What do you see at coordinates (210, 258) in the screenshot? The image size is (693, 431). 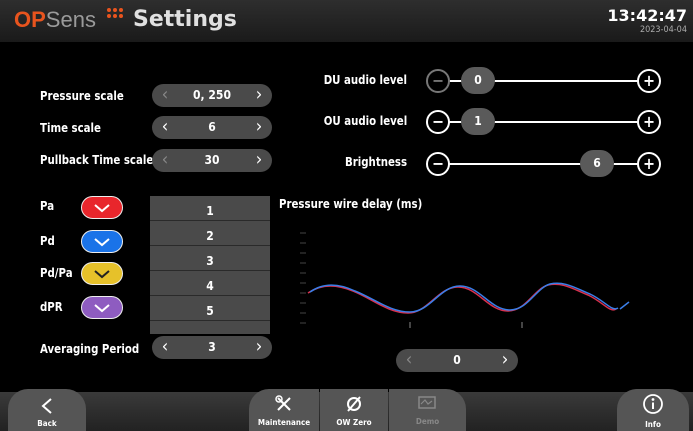 I see `list-item: 3` at bounding box center [210, 258].